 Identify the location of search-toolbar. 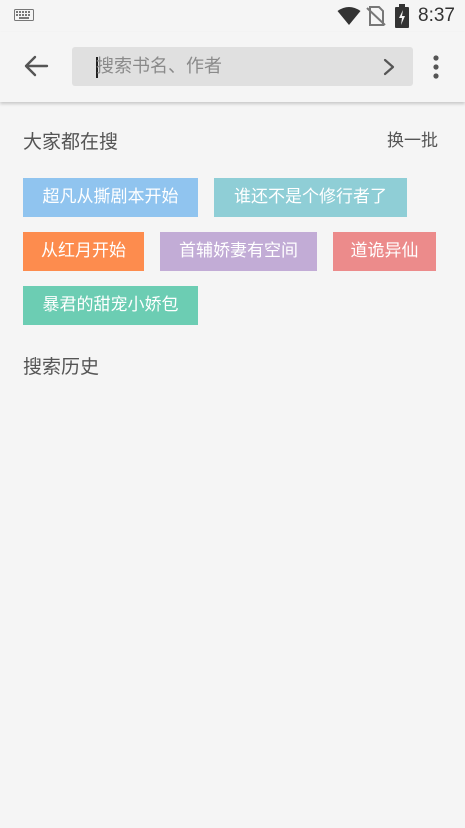
(232, 67).